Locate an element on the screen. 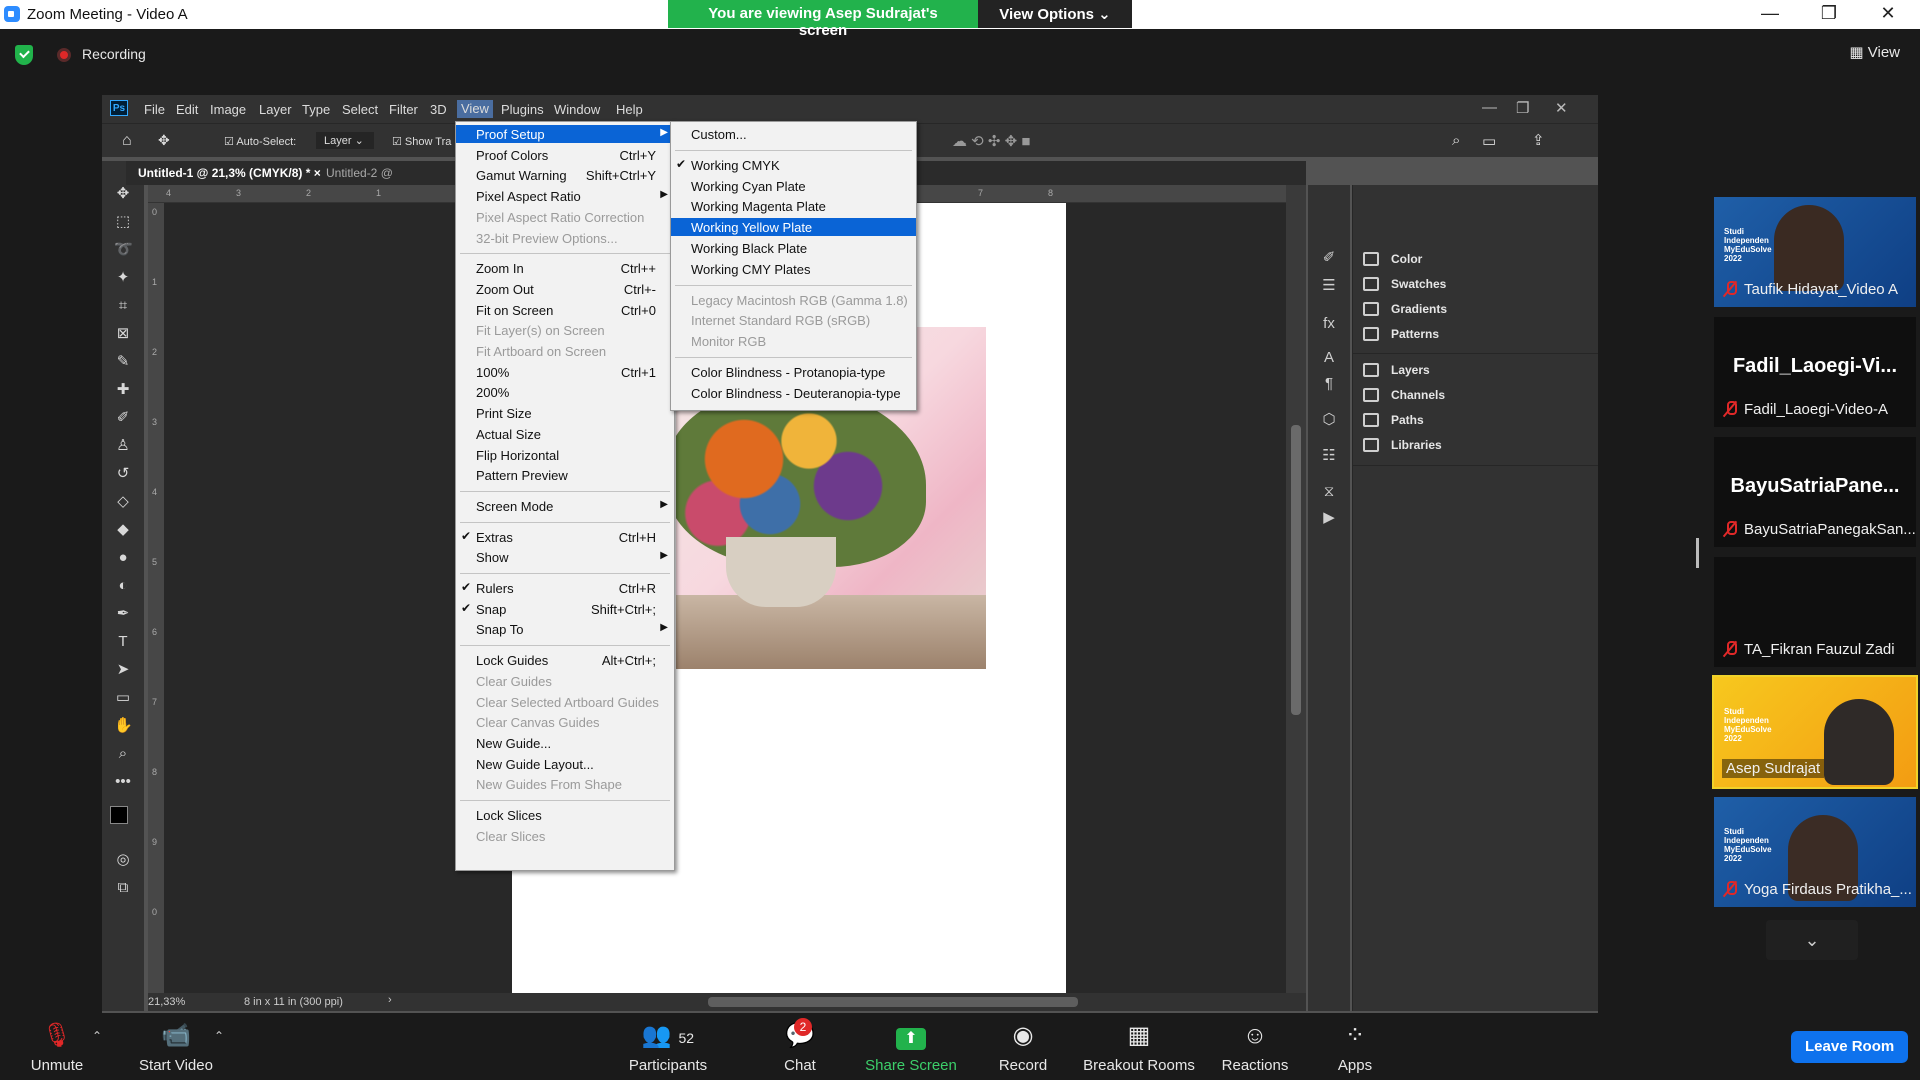  ps-menu-image: Image is located at coordinates (228, 109).